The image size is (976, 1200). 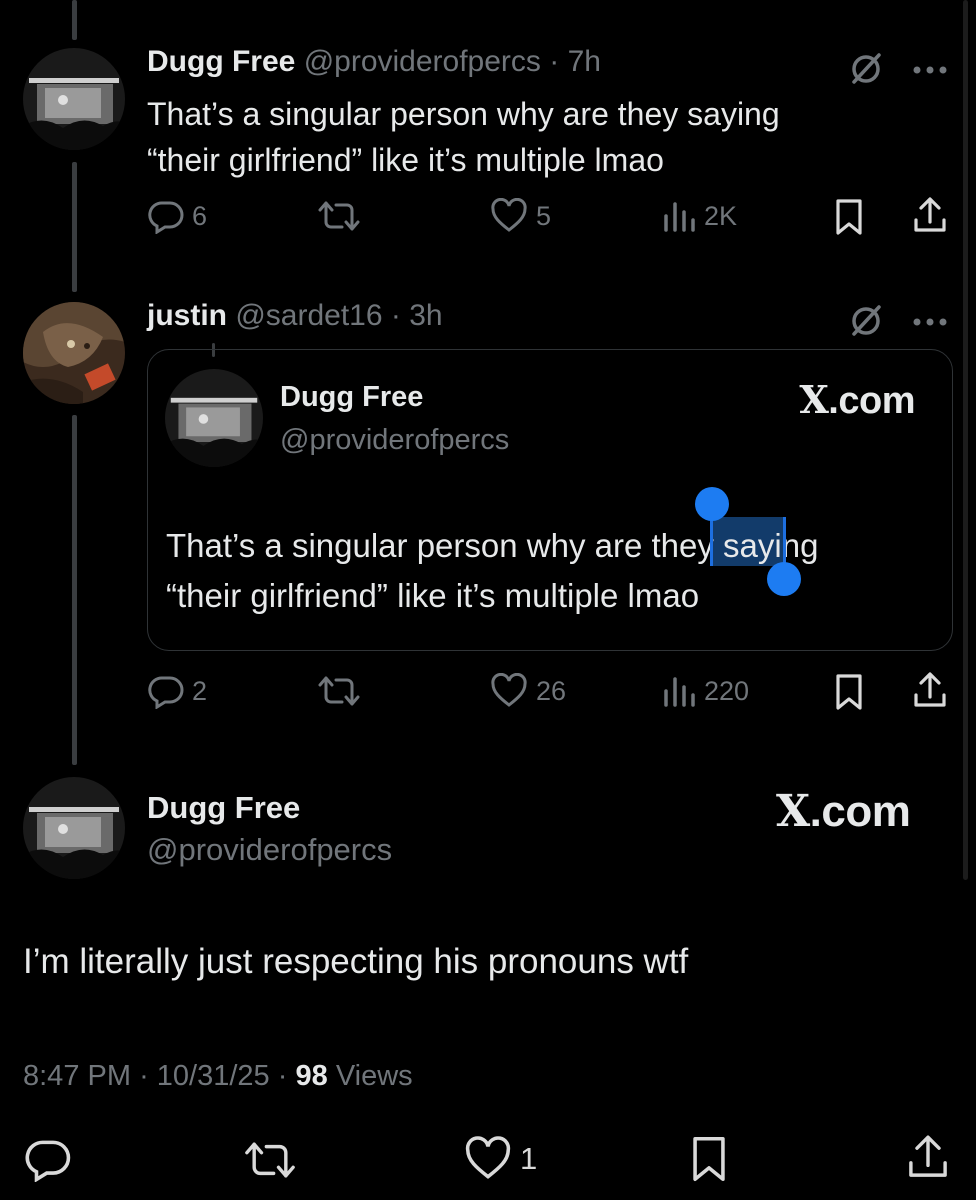 What do you see at coordinates (221, 61) in the screenshot?
I see `author-name: Dugg Free` at bounding box center [221, 61].